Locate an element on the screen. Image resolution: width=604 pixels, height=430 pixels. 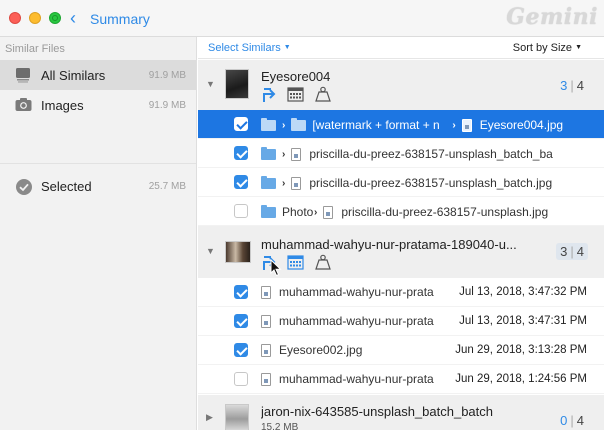
group-tools is located at coordinates (299, 95).